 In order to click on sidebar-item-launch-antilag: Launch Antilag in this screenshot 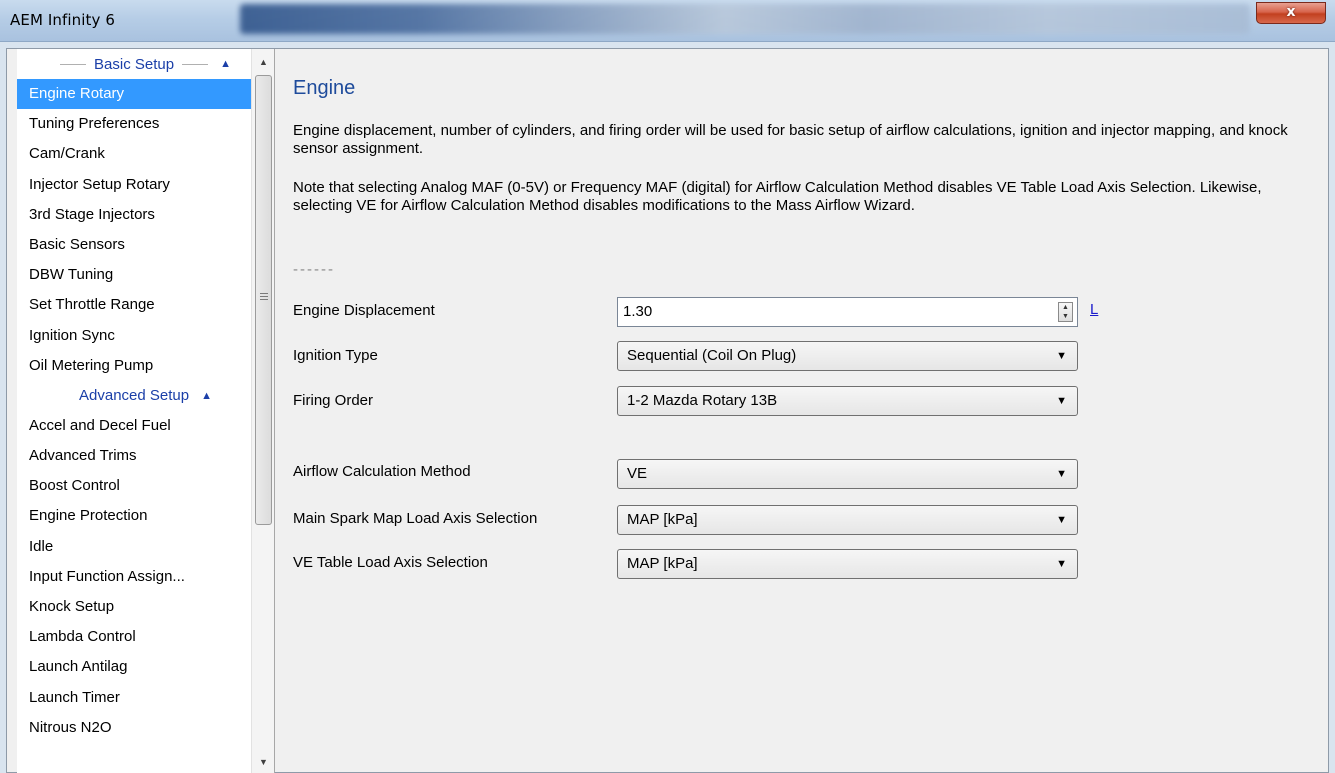, I will do `click(134, 667)`.